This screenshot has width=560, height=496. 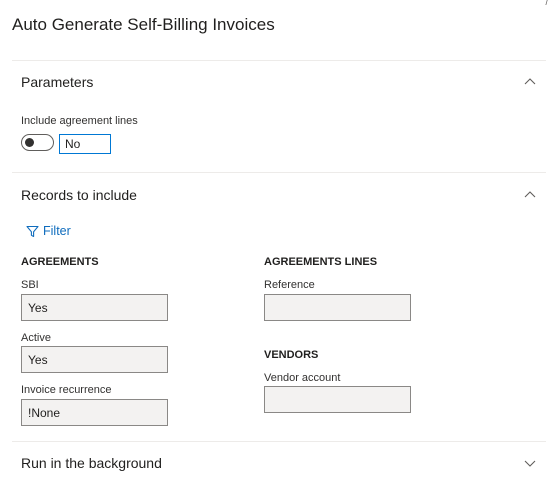 I want to click on records-section-header: Records to include, so click(x=279, y=195).